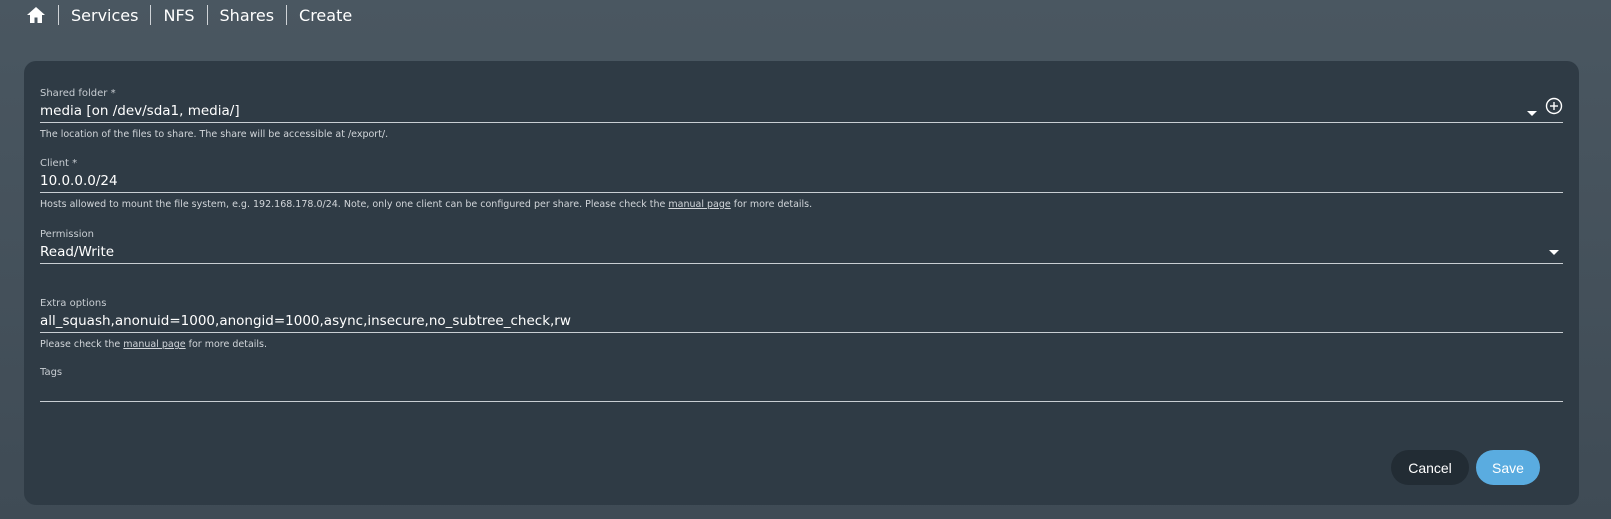 This screenshot has width=1611, height=519. Describe the element at coordinates (178, 15) in the screenshot. I see `breadcrumb-nfs: NFS` at that location.